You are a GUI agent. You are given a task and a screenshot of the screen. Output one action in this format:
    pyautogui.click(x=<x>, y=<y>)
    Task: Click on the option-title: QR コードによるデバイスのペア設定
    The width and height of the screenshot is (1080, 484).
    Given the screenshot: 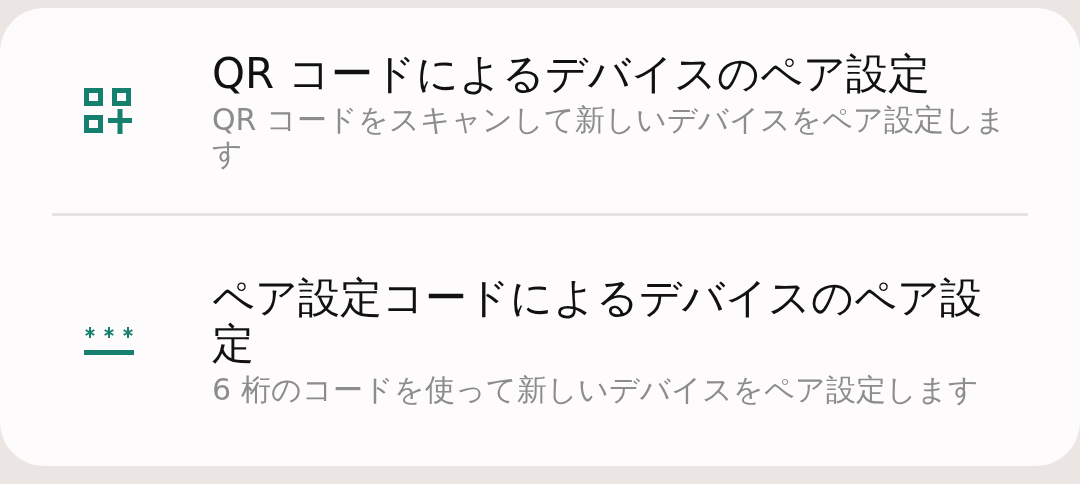 What is the action you would take?
    pyautogui.click(x=617, y=73)
    